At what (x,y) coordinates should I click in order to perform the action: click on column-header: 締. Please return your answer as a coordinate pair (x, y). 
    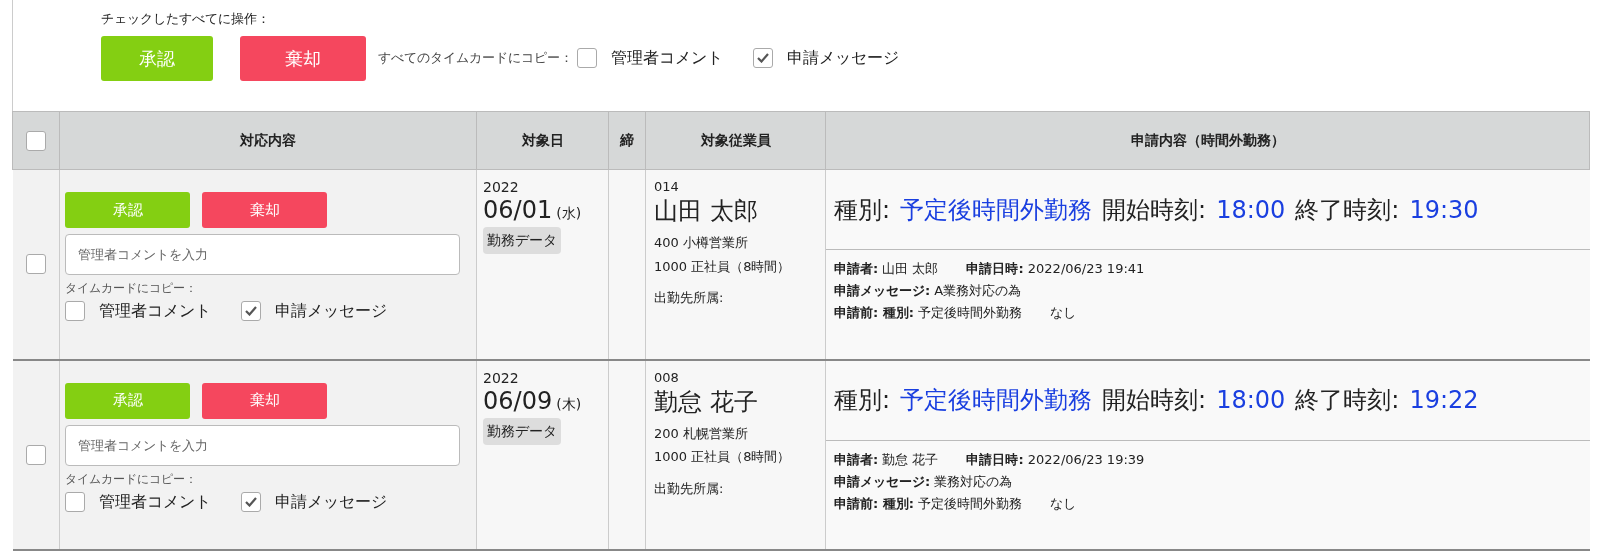
    Looking at the image, I should click on (627, 140).